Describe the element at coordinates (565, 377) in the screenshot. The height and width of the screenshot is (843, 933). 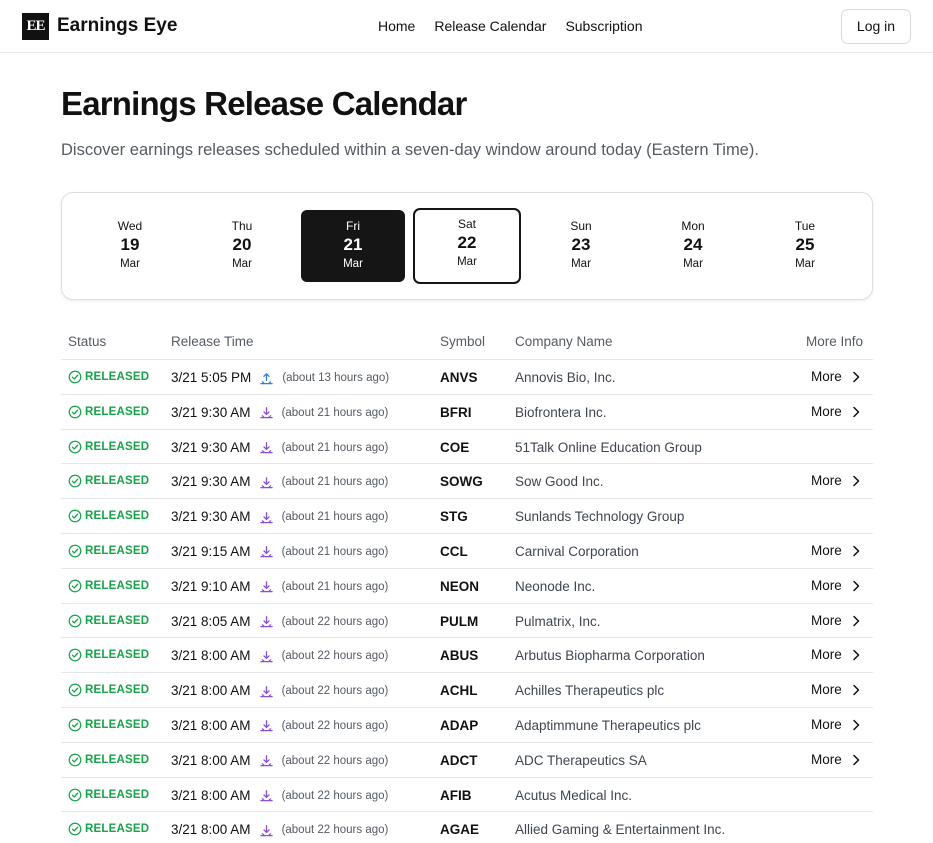
I see `company-name-cell: Annovis Bio, Inc.` at that location.